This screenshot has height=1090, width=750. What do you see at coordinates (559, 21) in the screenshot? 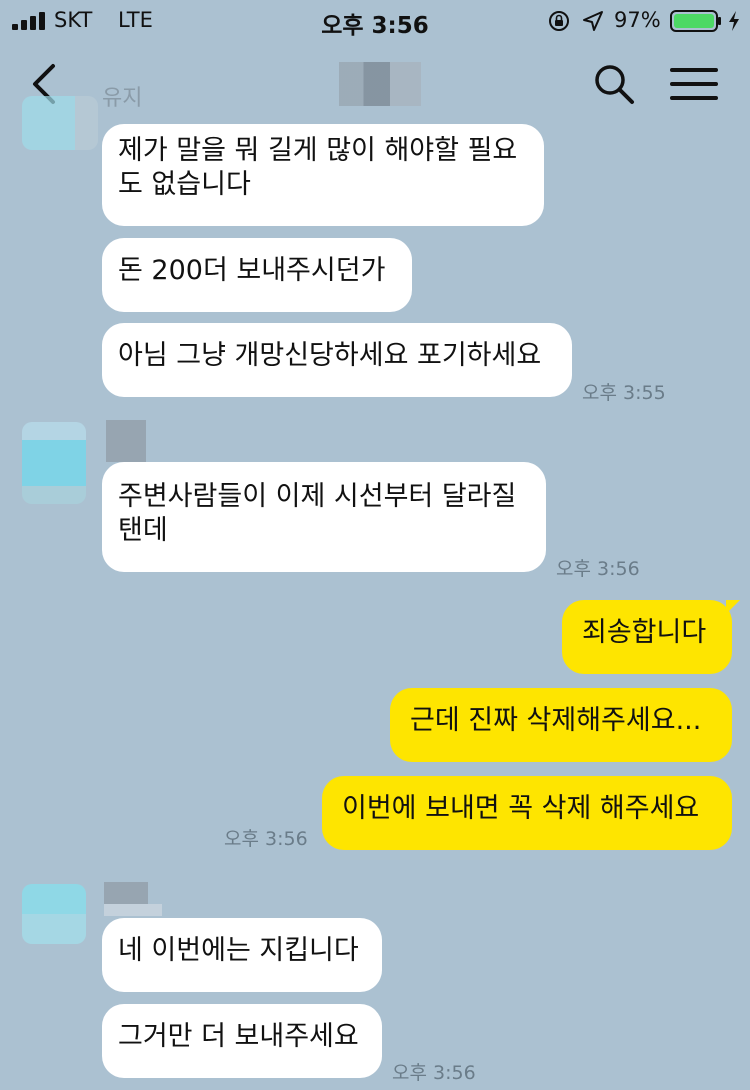
I see `rotation-lock-icon` at bounding box center [559, 21].